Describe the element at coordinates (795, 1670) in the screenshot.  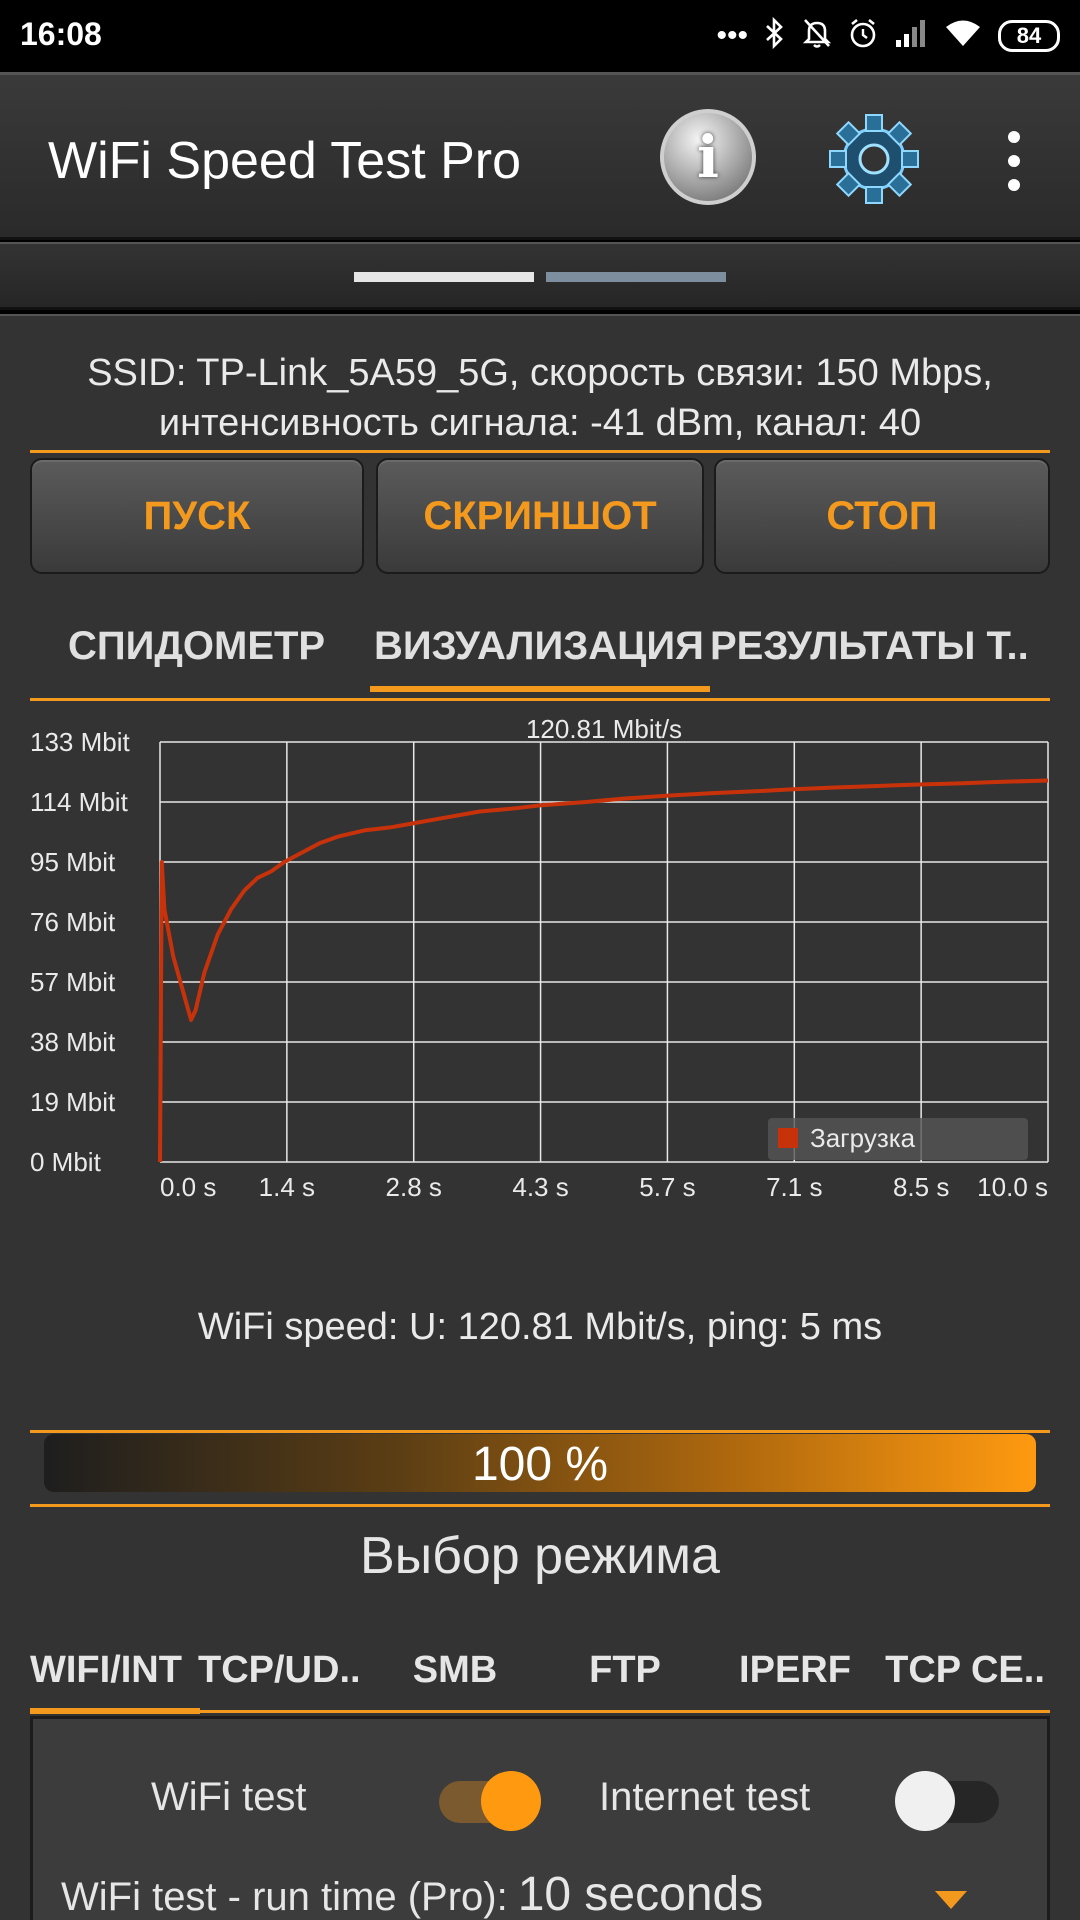
I see `tab-iperf: IPERF` at that location.